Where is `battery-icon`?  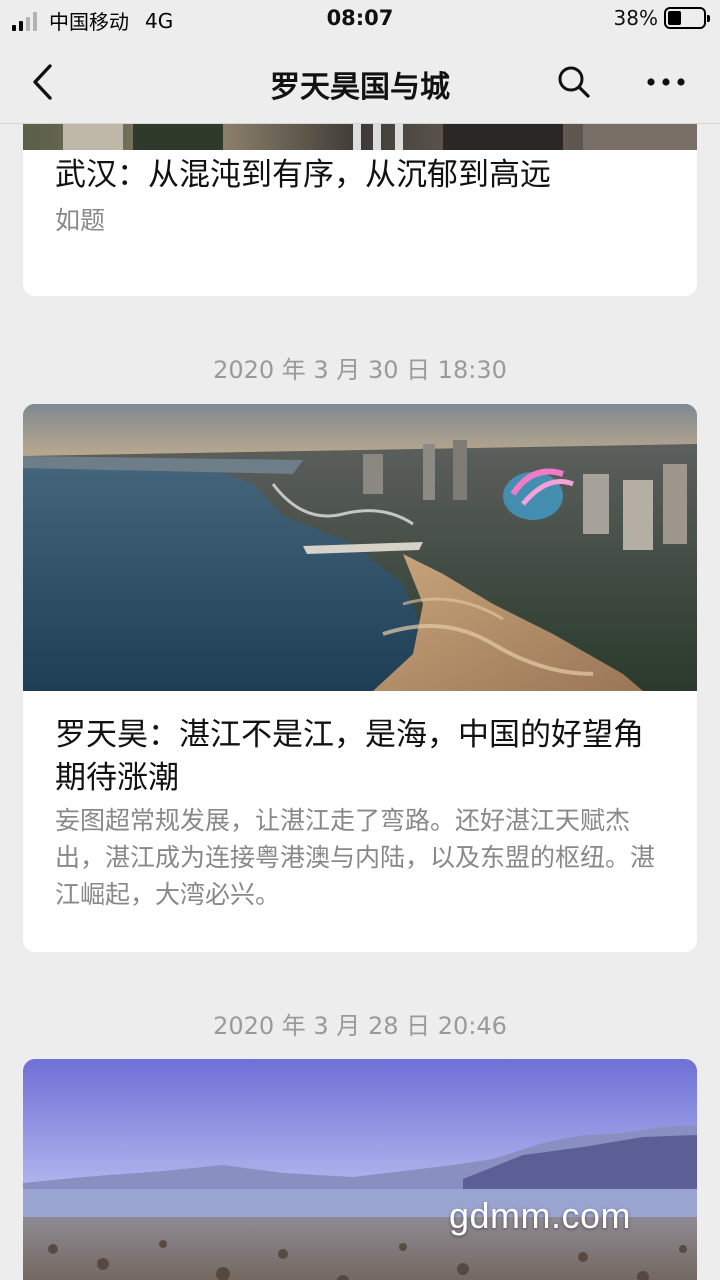 battery-icon is located at coordinates (687, 18).